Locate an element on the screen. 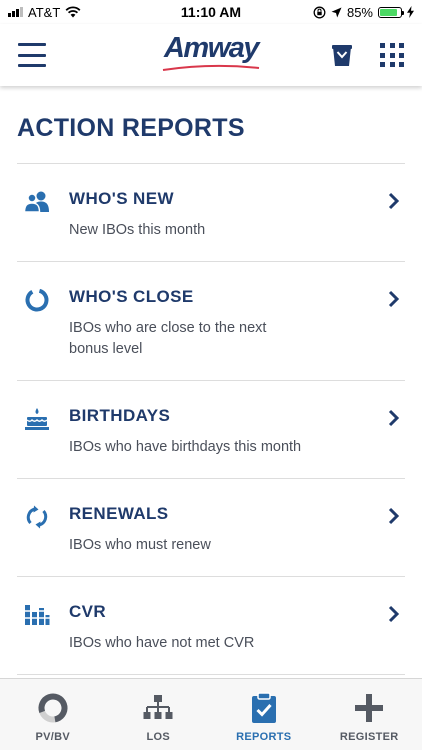 Image resolution: width=422 pixels, height=750 pixels. clipboard-check-icon is located at coordinates (264, 708).